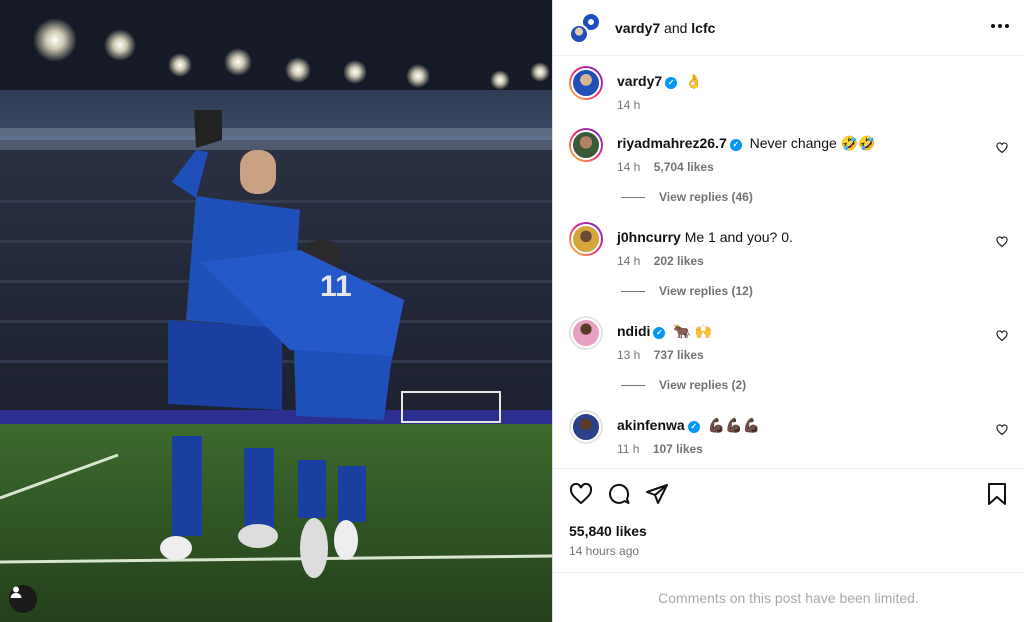  Describe the element at coordinates (678, 449) in the screenshot. I see `comment-likes: 107 likes` at that location.